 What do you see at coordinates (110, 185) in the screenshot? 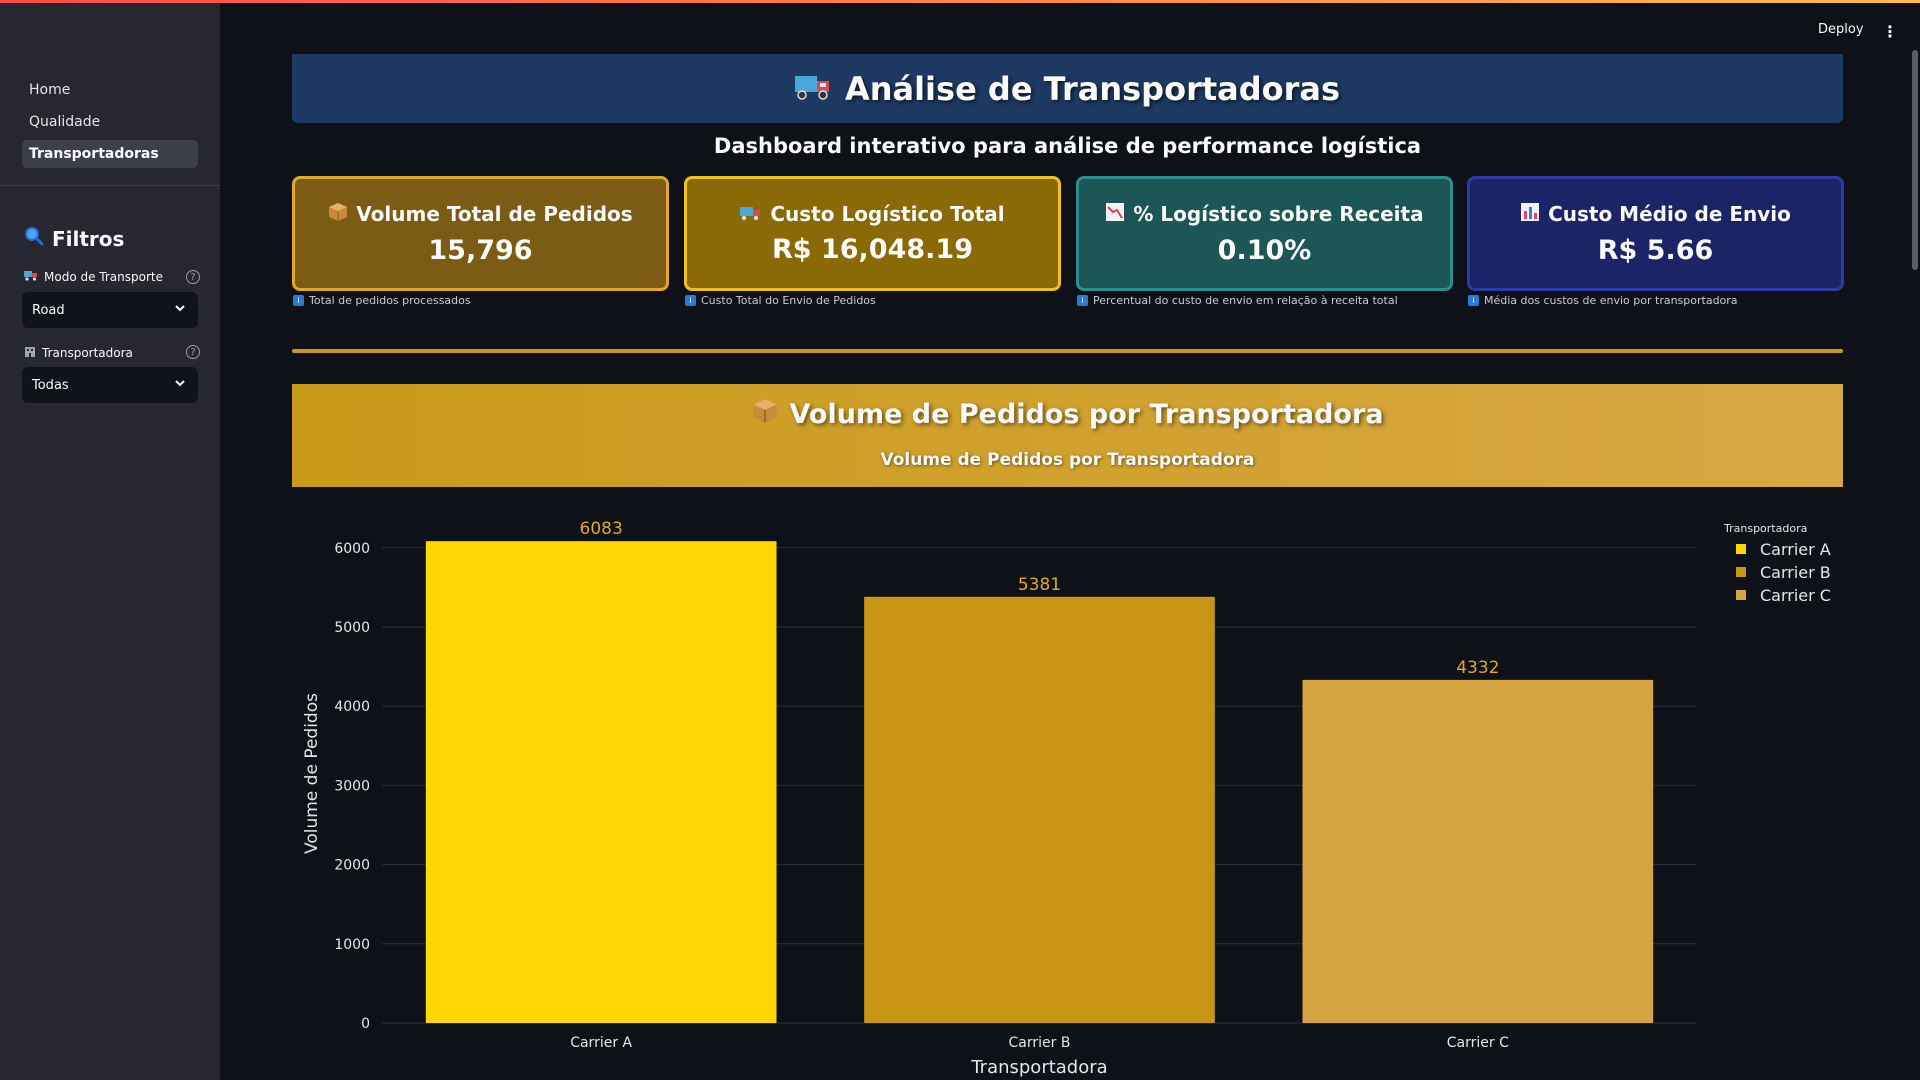
I see `sidebar-divider` at bounding box center [110, 185].